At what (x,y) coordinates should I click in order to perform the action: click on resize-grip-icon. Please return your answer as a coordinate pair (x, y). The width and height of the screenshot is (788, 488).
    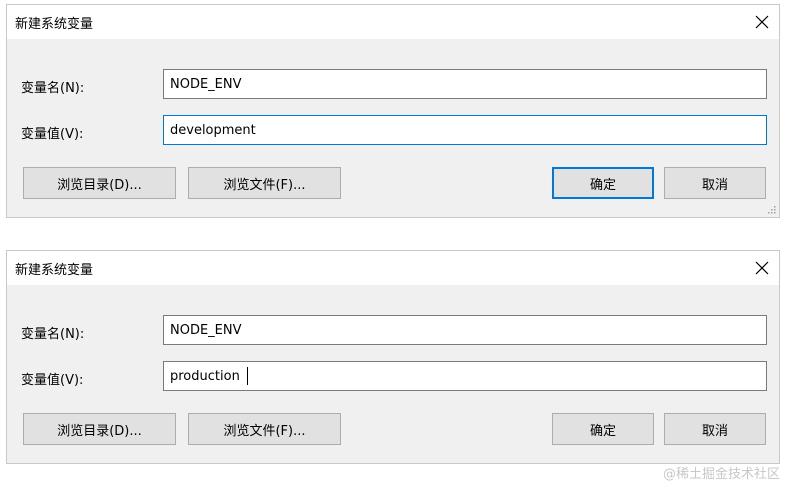
    Looking at the image, I should click on (771, 209).